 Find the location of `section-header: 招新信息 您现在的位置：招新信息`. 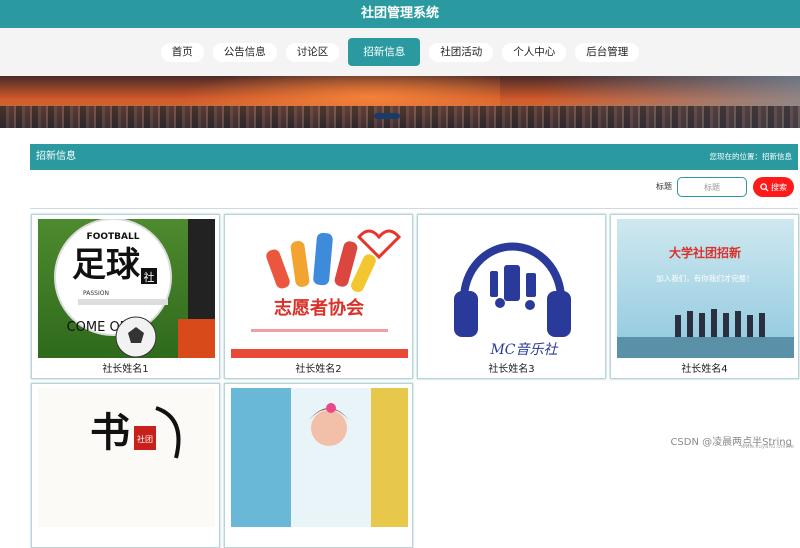

section-header: 招新信息 您现在的位置：招新信息 is located at coordinates (414, 157).